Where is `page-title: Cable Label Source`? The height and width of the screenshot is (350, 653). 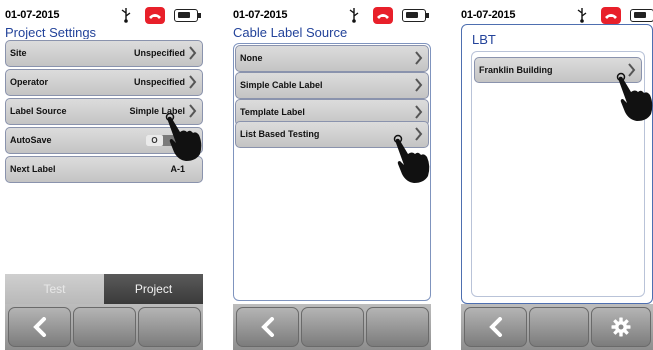 page-title: Cable Label Source is located at coordinates (290, 32).